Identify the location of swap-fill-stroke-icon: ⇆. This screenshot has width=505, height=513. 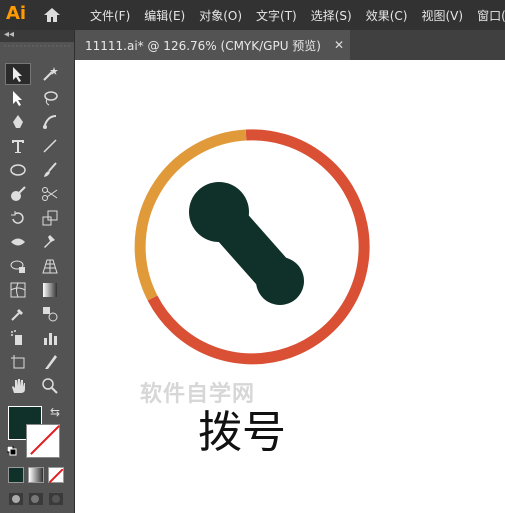
(55, 412).